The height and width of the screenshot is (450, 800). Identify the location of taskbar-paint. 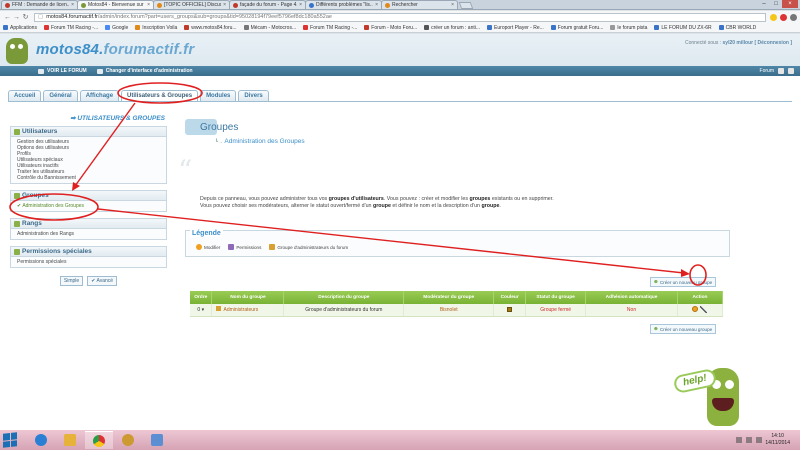
(157, 440).